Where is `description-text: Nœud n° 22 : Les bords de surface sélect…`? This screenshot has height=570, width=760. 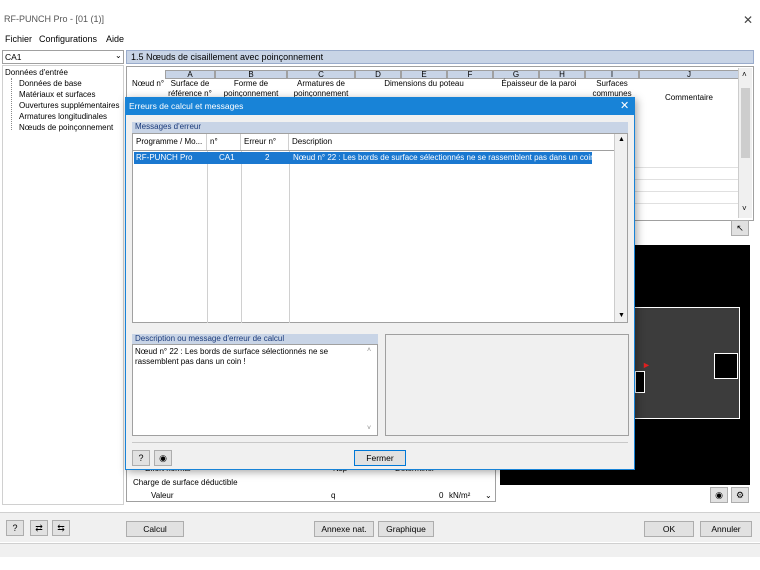 description-text: Nœud n° 22 : Les bords de surface sélect… is located at coordinates (232, 356).